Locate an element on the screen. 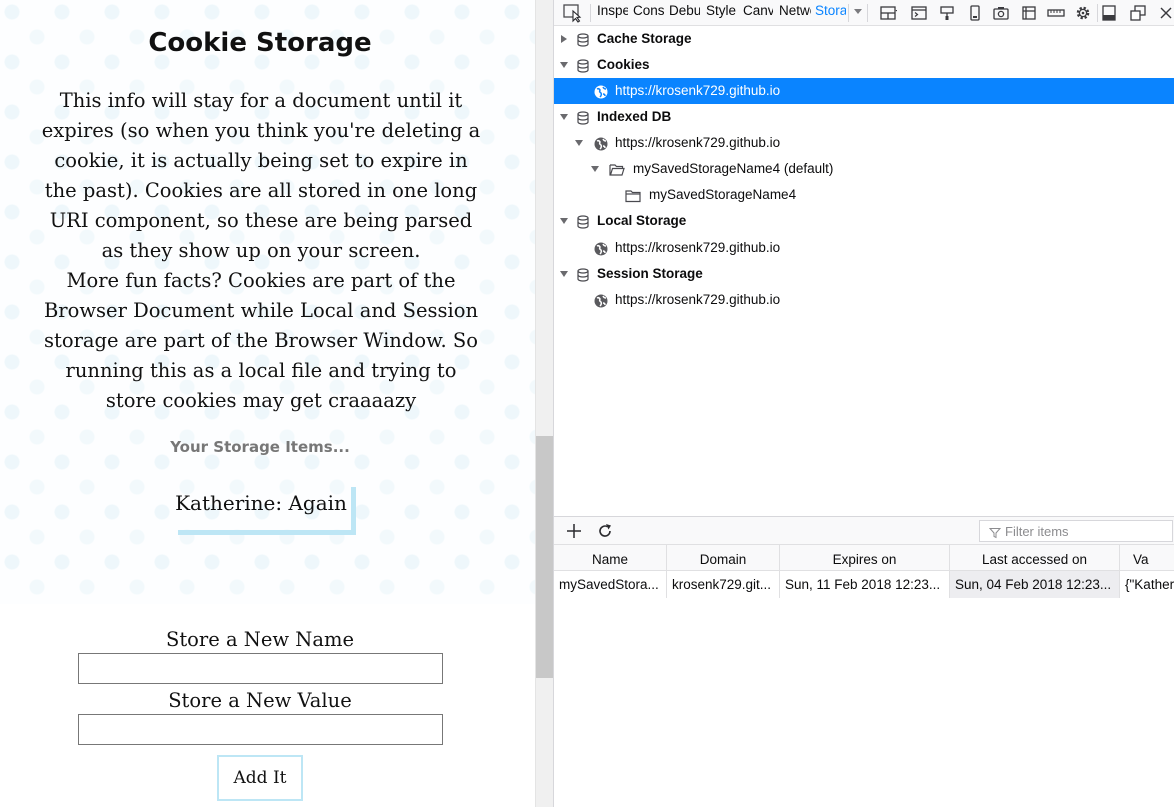 The height and width of the screenshot is (807, 1174). close-devtools-icon is located at coordinates (1165, 13).